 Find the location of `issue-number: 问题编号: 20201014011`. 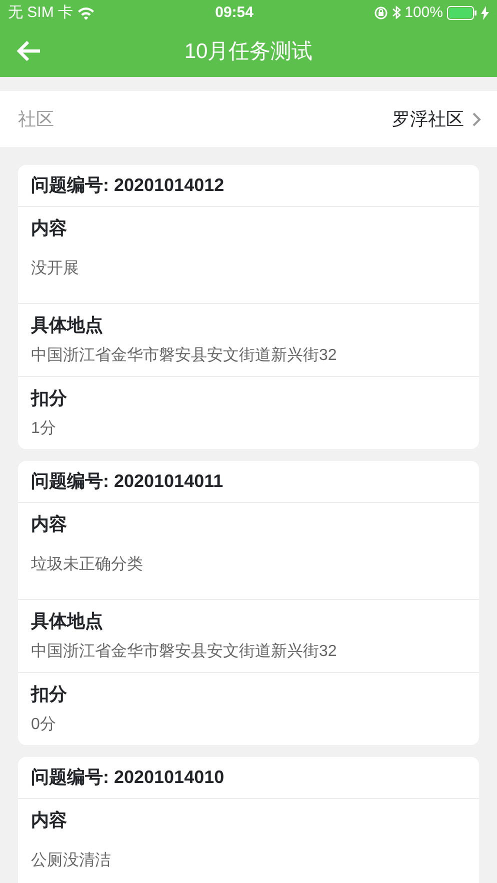

issue-number: 问题编号: 20201014011 is located at coordinates (248, 482).